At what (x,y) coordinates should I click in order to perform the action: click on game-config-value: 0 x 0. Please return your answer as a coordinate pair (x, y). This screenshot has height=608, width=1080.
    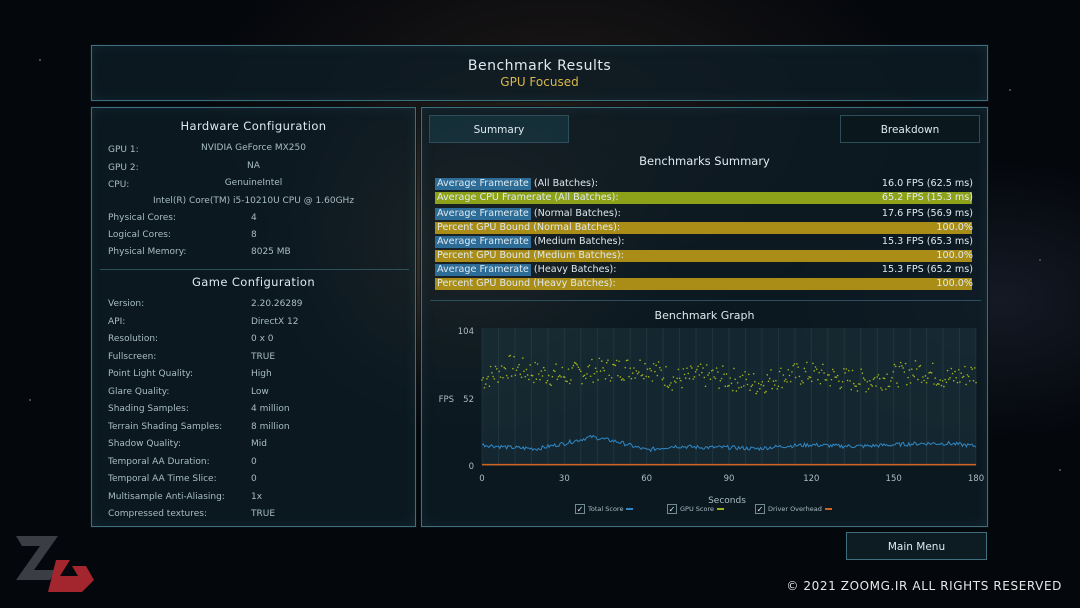
    Looking at the image, I should click on (262, 339).